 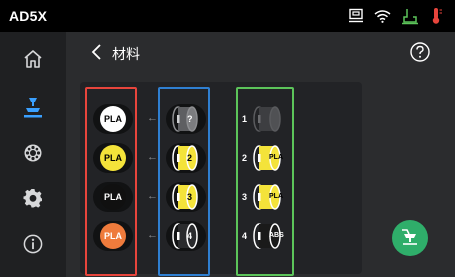 What do you see at coordinates (184, 181) in the screenshot?
I see `mapped-spool-highlight` at bounding box center [184, 181].